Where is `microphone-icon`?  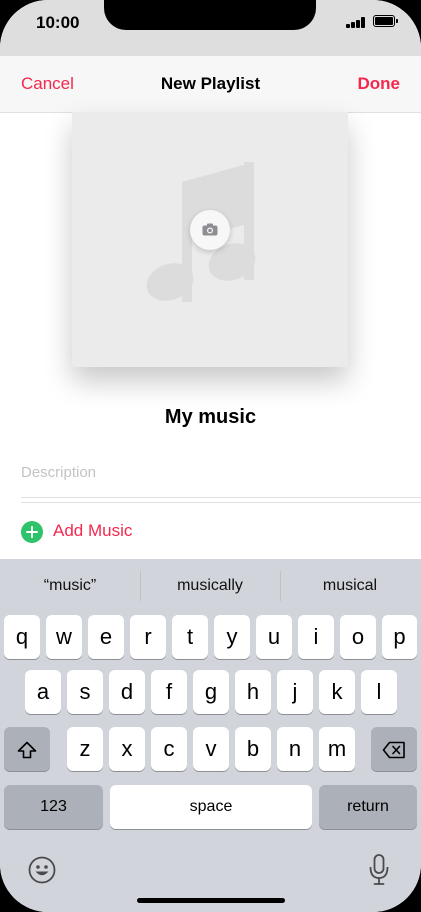
microphone-icon is located at coordinates (379, 870).